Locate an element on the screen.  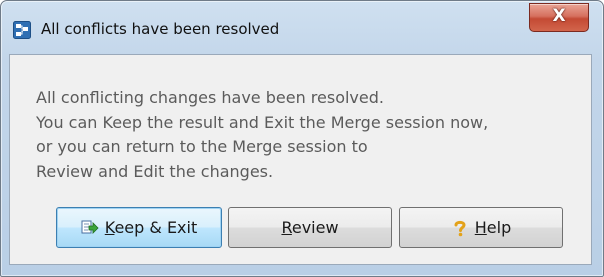
review-label: Review is located at coordinates (310, 227).